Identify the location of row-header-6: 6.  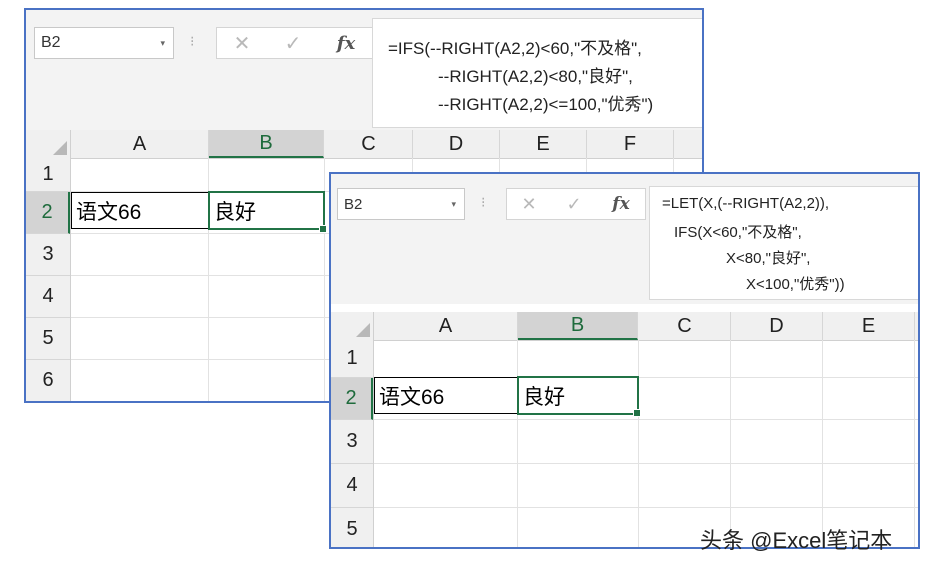
(48, 380).